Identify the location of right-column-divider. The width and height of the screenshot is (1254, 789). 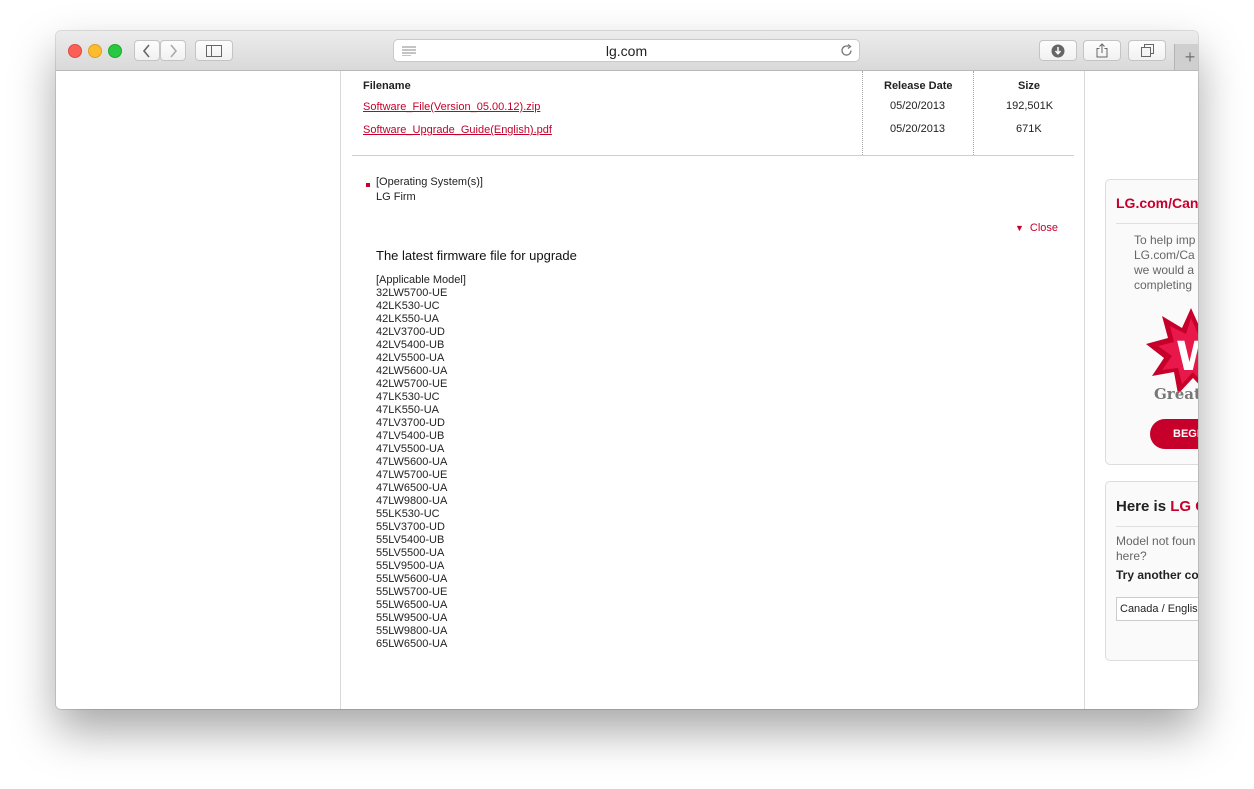
(1084, 390).